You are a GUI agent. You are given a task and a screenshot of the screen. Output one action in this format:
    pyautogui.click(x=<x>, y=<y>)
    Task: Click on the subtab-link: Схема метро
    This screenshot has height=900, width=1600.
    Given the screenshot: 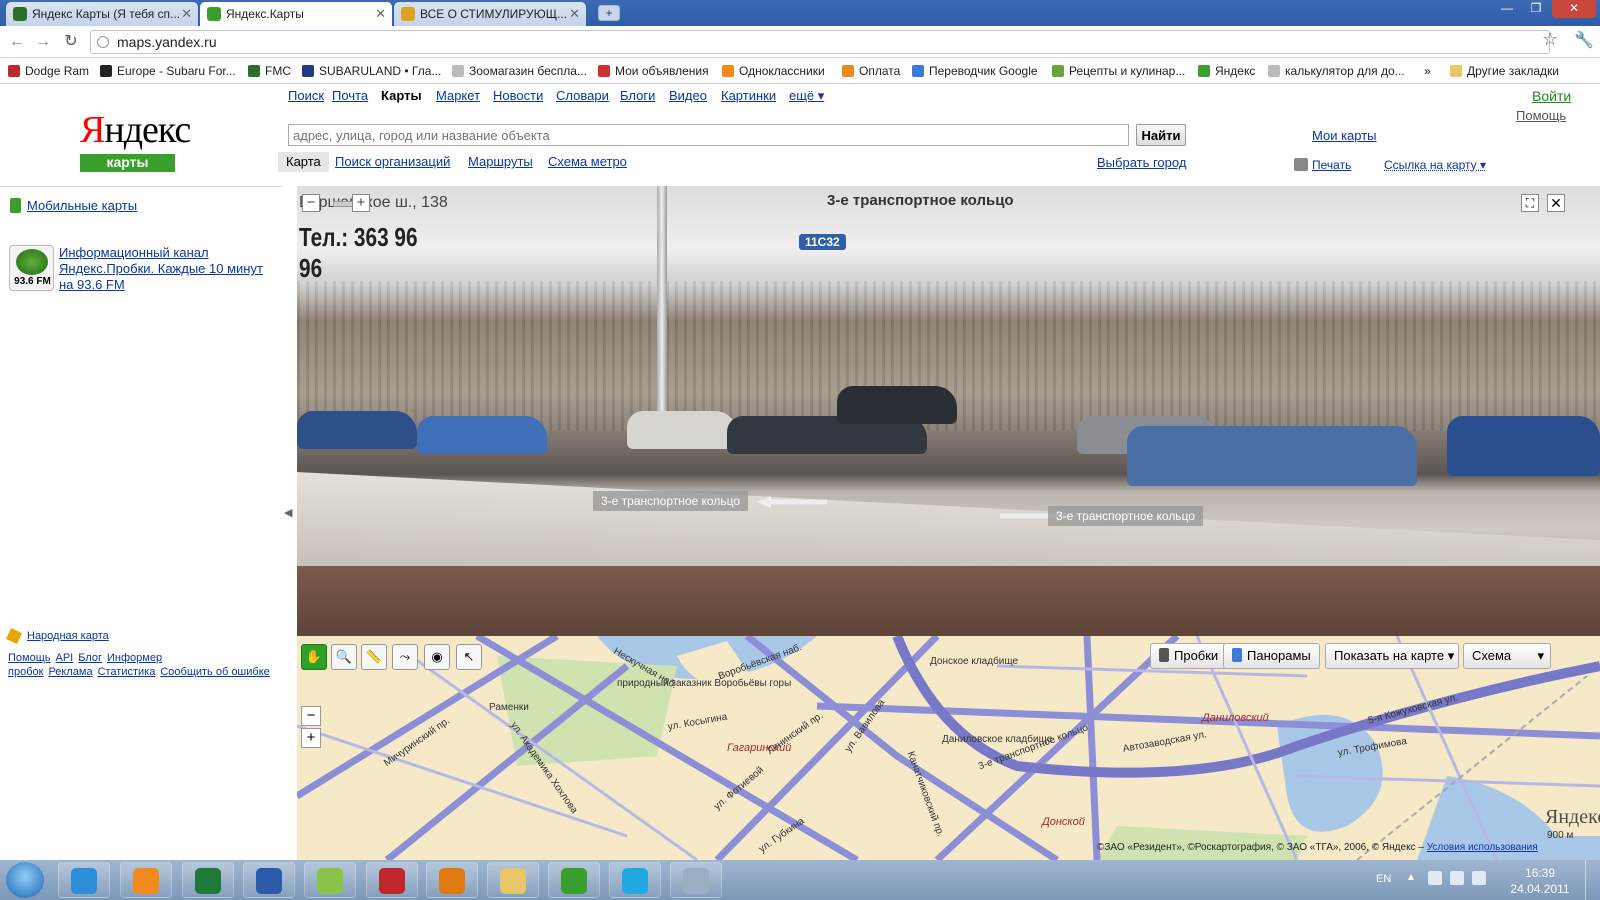 What is the action you would take?
    pyautogui.click(x=587, y=162)
    